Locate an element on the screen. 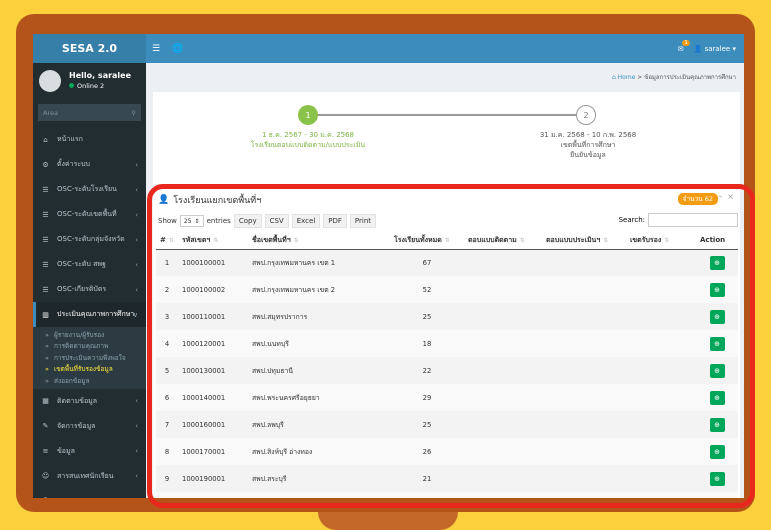 The image size is (771, 530). globe-icon: 🌐 is located at coordinates (177, 49).